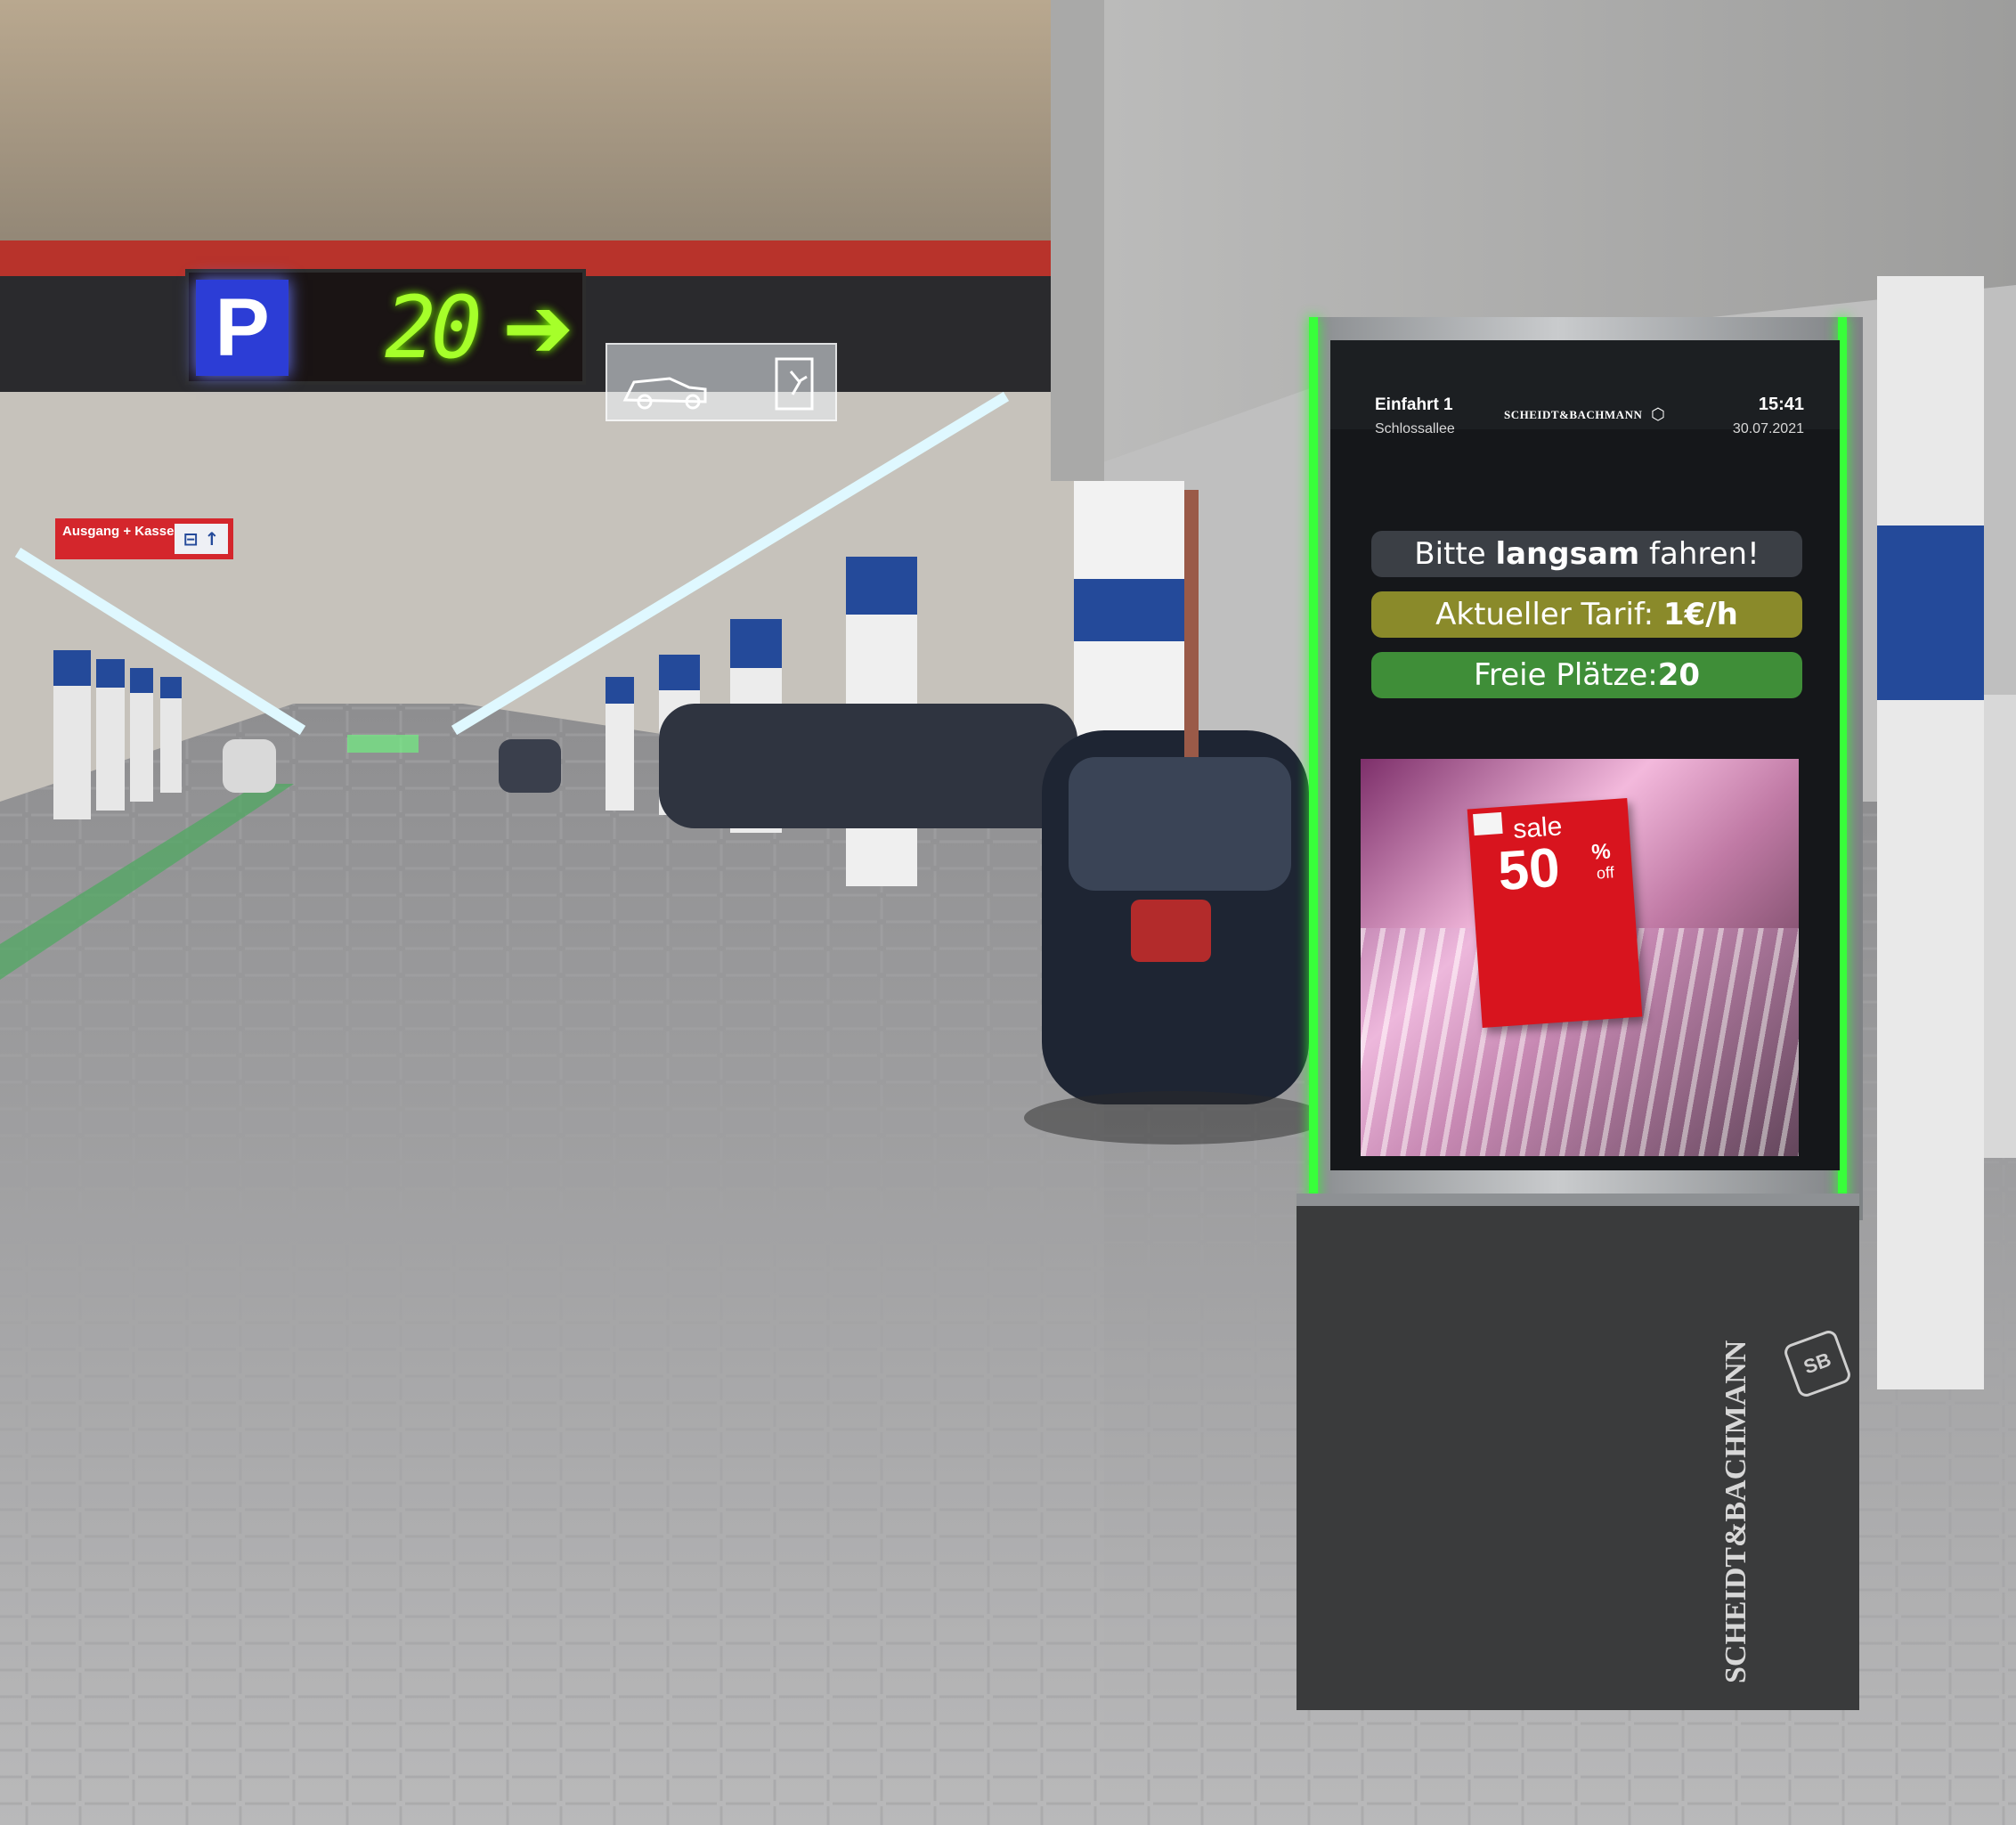 The height and width of the screenshot is (1825, 2016). What do you see at coordinates (119, 531) in the screenshot?
I see `exit-cashier-label: Ausgang + Kasse` at bounding box center [119, 531].